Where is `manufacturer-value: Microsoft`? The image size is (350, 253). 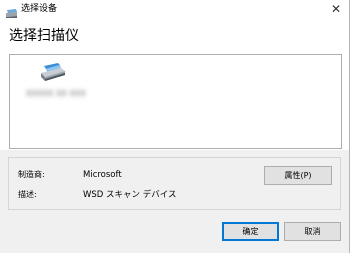
manufacturer-value: Microsoft is located at coordinates (102, 175).